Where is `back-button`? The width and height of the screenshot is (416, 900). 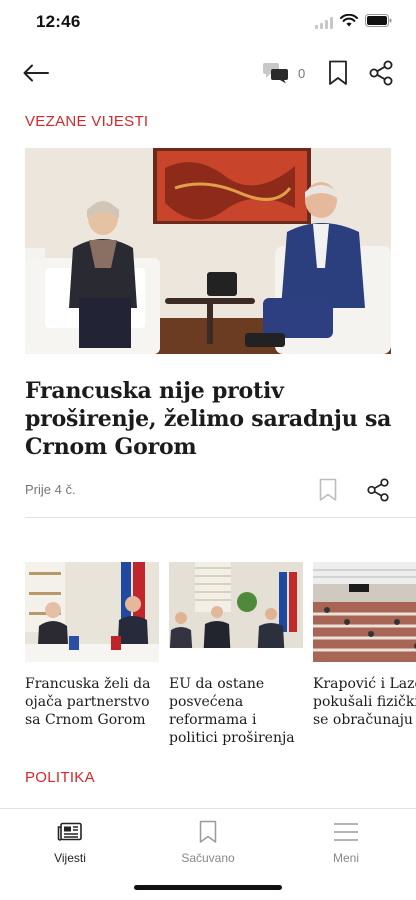 back-button is located at coordinates (36, 73).